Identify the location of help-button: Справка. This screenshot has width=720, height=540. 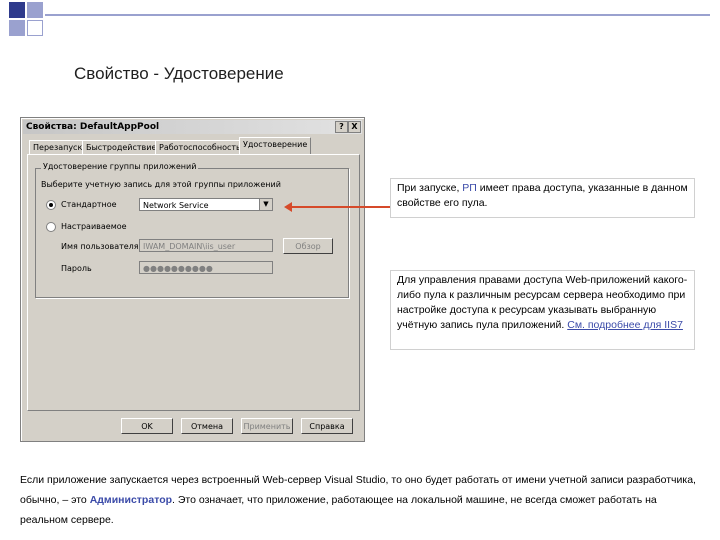
(327, 426).